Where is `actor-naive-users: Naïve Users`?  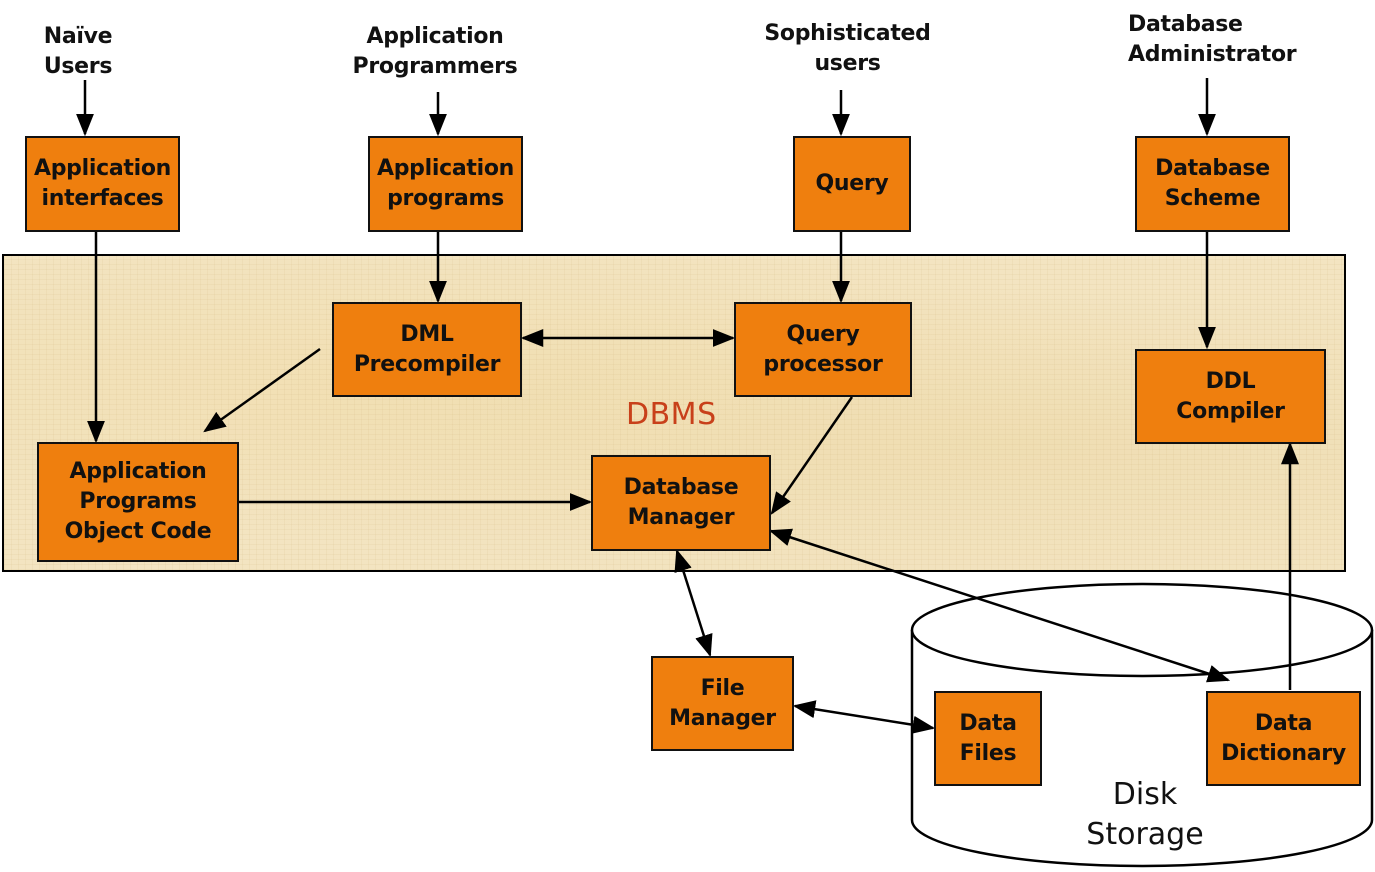
actor-naive-users: Naïve Users is located at coordinates (78, 51).